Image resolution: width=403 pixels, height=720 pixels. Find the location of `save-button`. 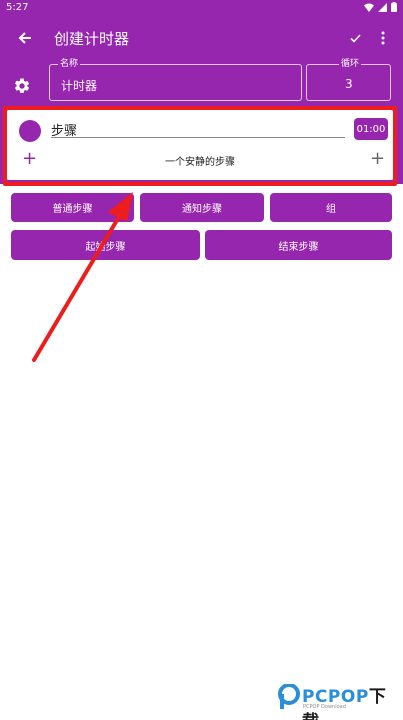

save-button is located at coordinates (355, 38).